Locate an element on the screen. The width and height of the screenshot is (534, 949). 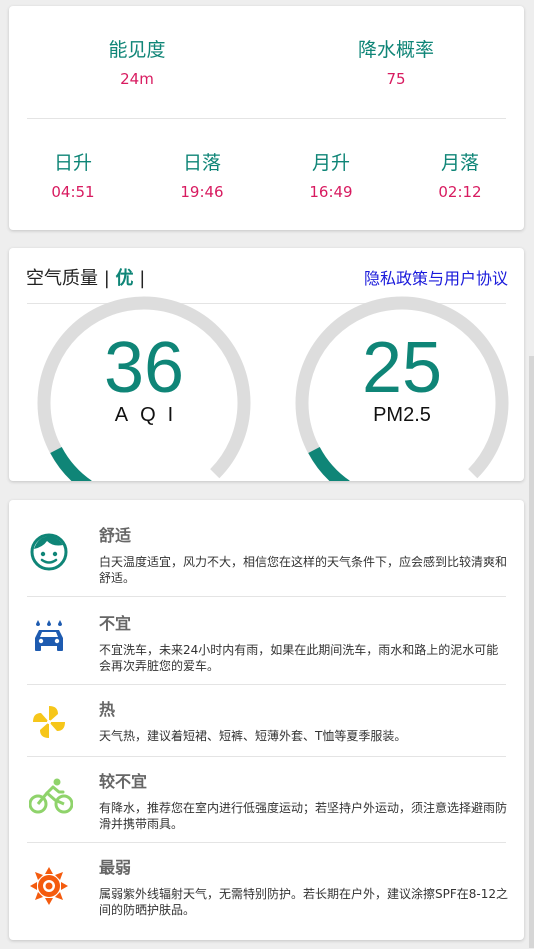
visibility-label: 能见度 is located at coordinates (137, 50).